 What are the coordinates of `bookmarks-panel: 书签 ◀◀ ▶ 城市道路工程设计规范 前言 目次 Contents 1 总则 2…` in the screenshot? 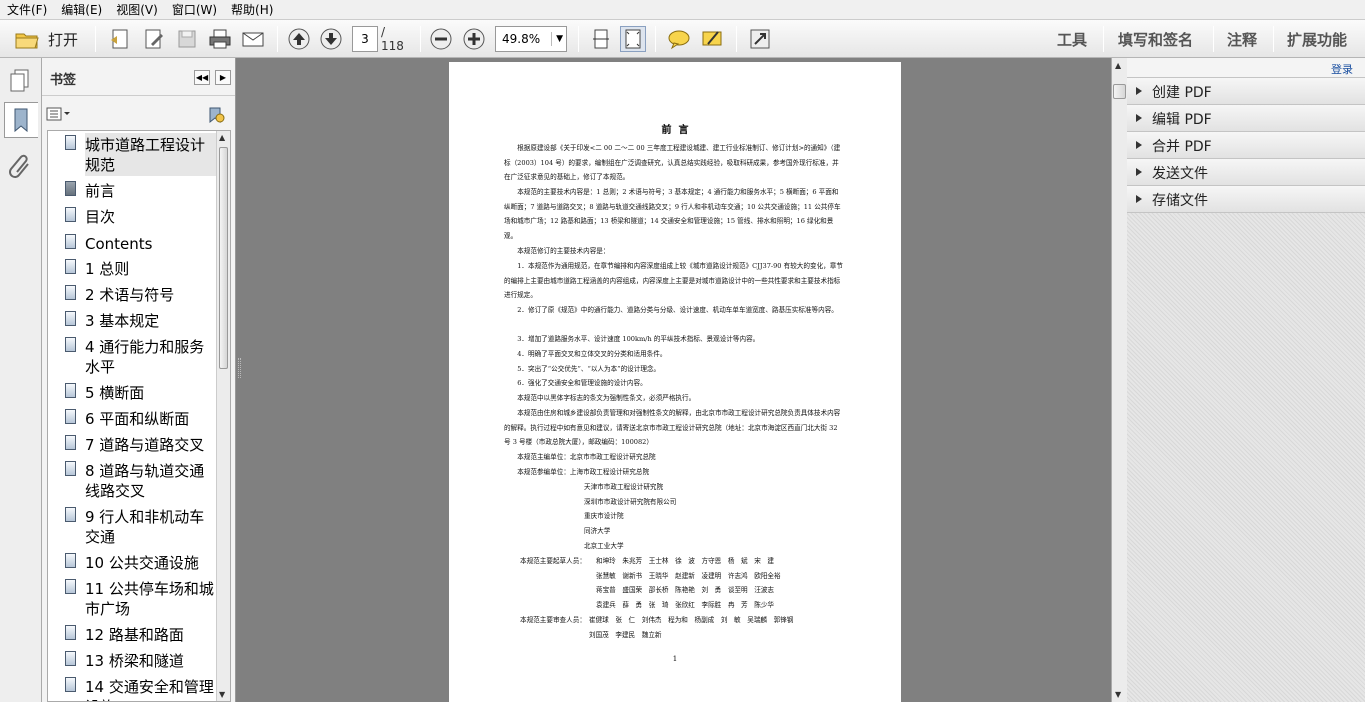 It's located at (139, 380).